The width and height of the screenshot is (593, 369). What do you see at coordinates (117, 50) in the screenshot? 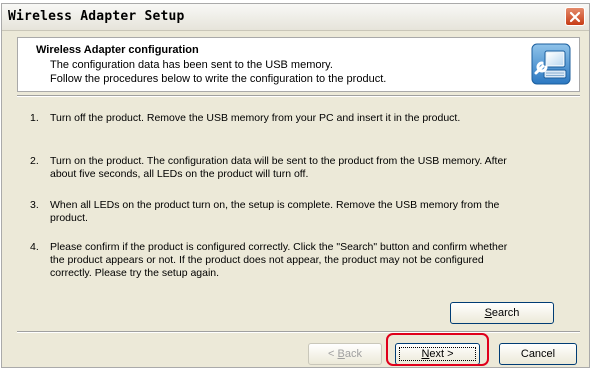
I see `header-title: Wireless Adapter configuration` at bounding box center [117, 50].